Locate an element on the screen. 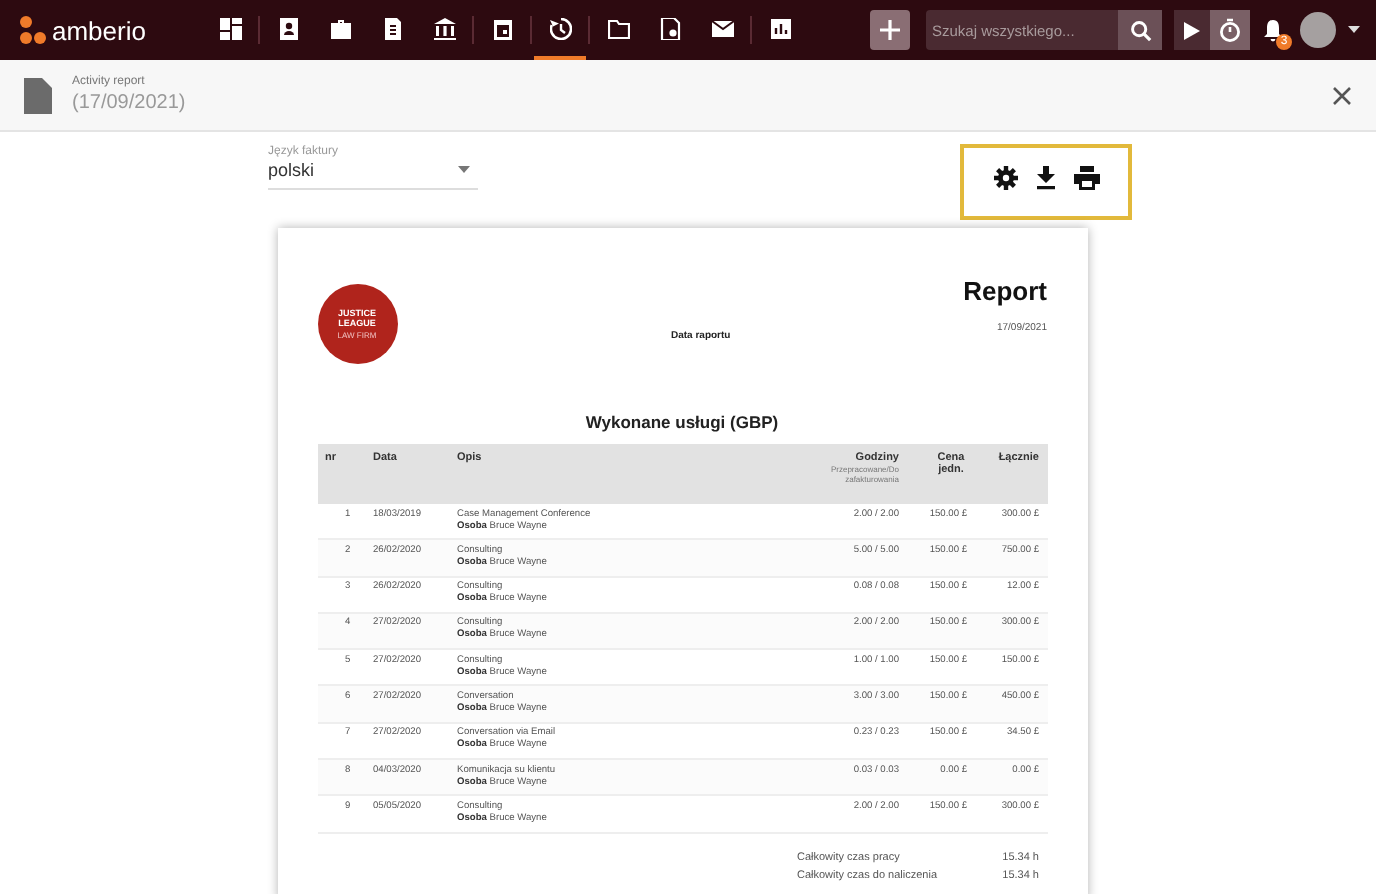 The image size is (1376, 894). briefcase-icon is located at coordinates (340, 28).